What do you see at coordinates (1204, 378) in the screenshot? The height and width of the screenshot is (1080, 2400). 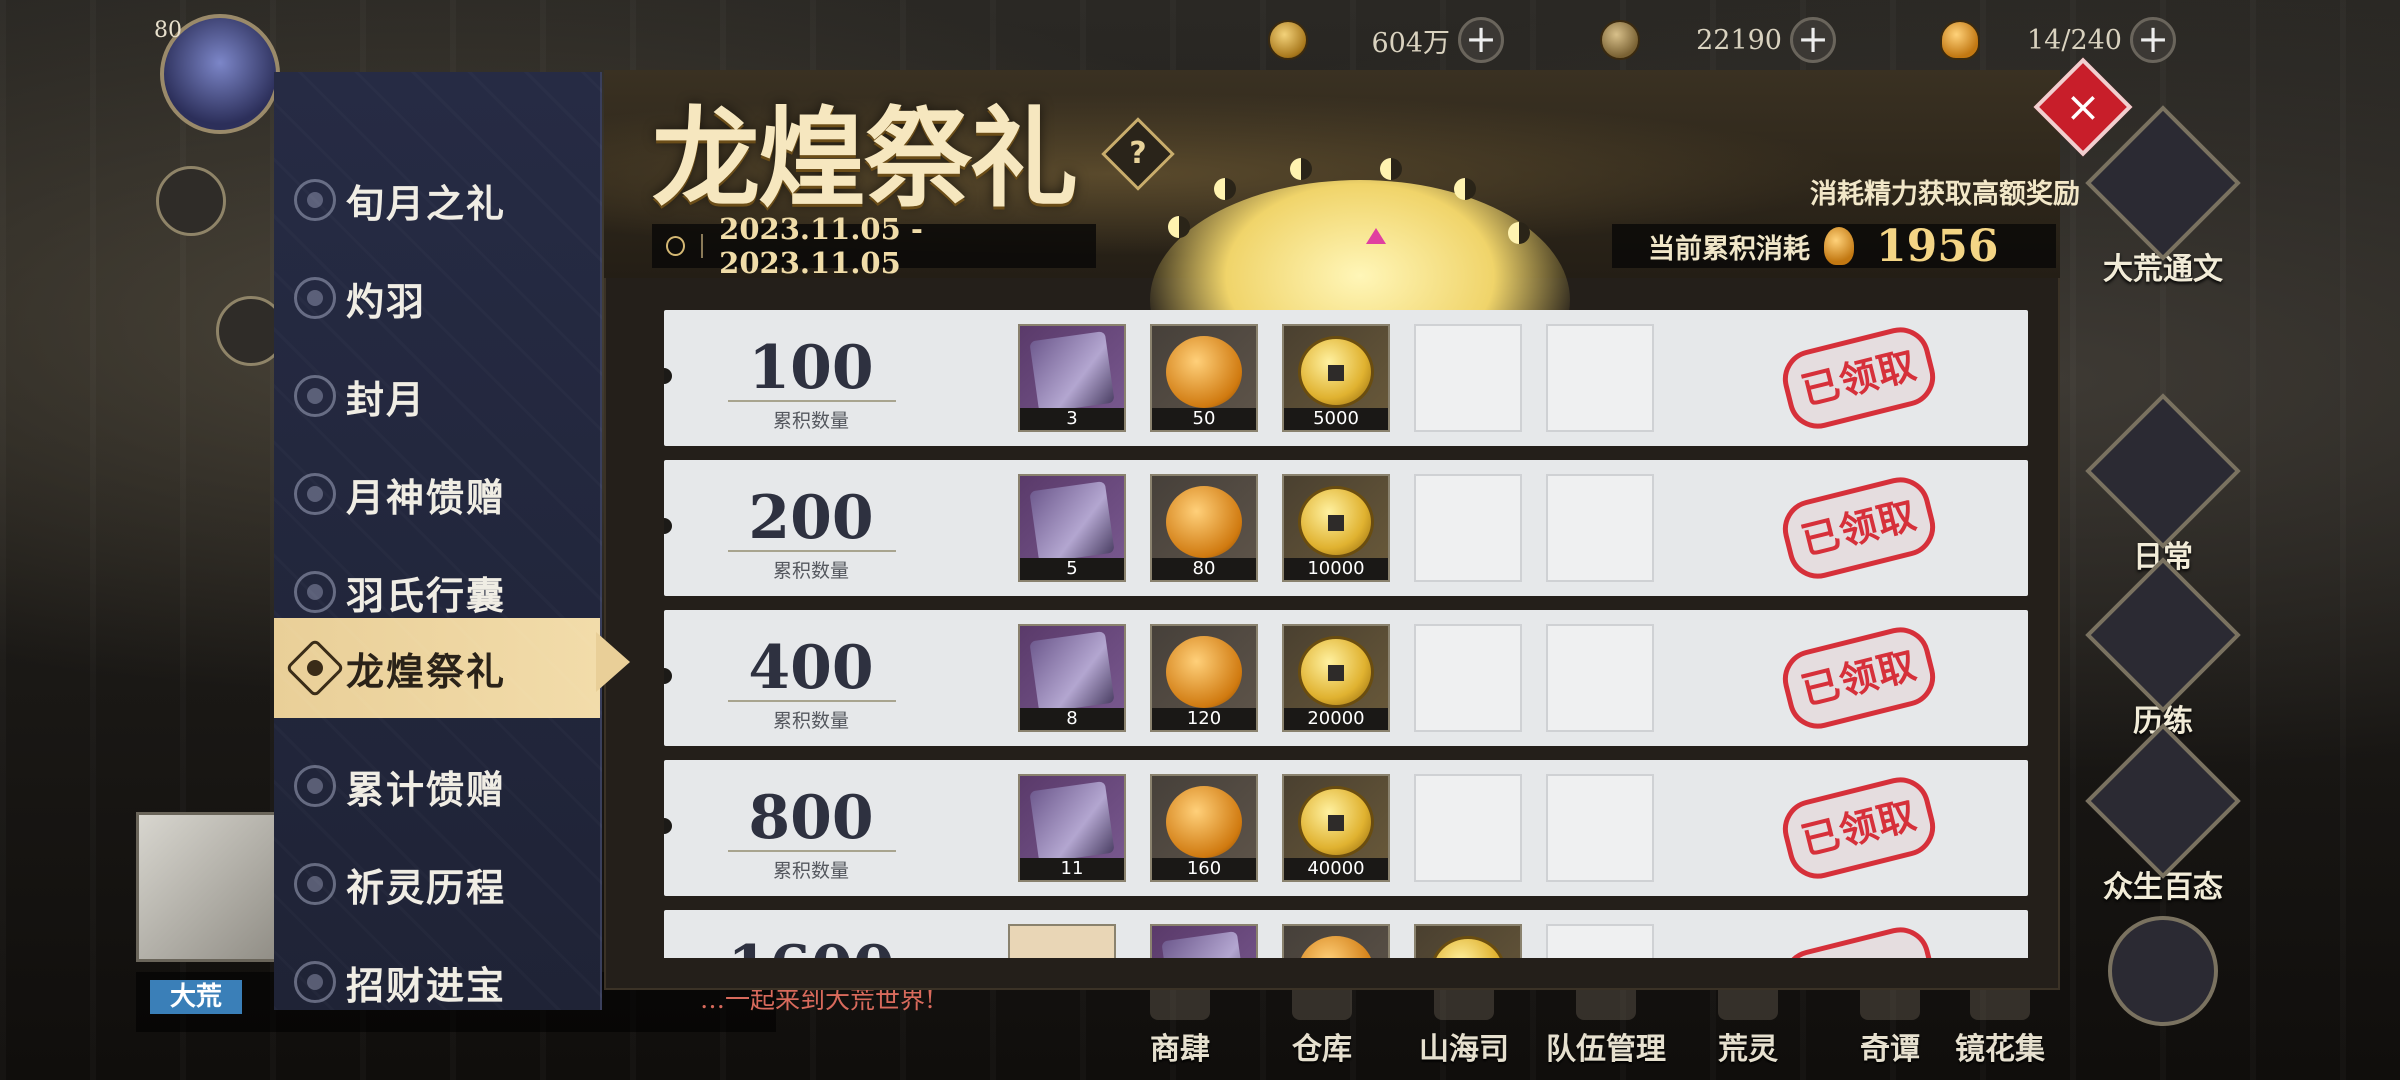 I see `reward-item-orb: 50` at bounding box center [1204, 378].